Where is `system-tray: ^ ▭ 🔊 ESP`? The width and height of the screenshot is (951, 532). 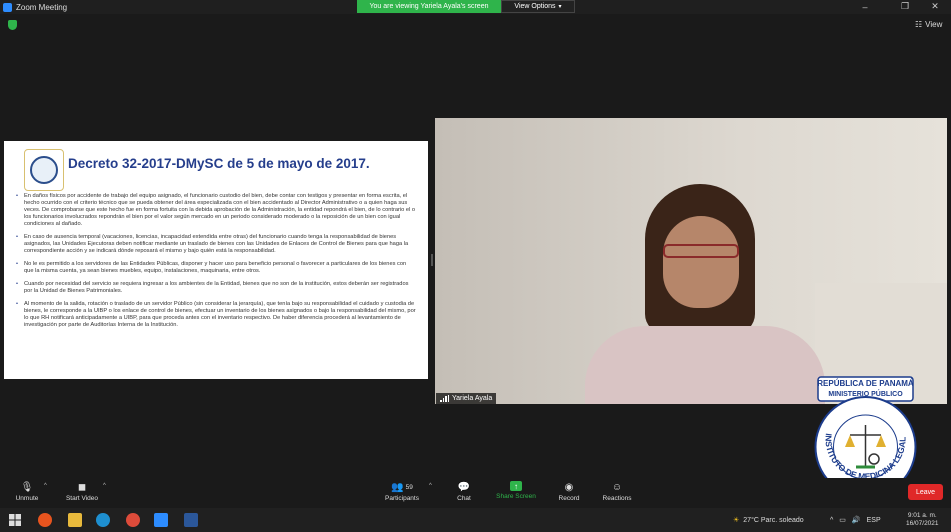
system-tray: ^ ▭ 🔊 ESP is located at coordinates (855, 520).